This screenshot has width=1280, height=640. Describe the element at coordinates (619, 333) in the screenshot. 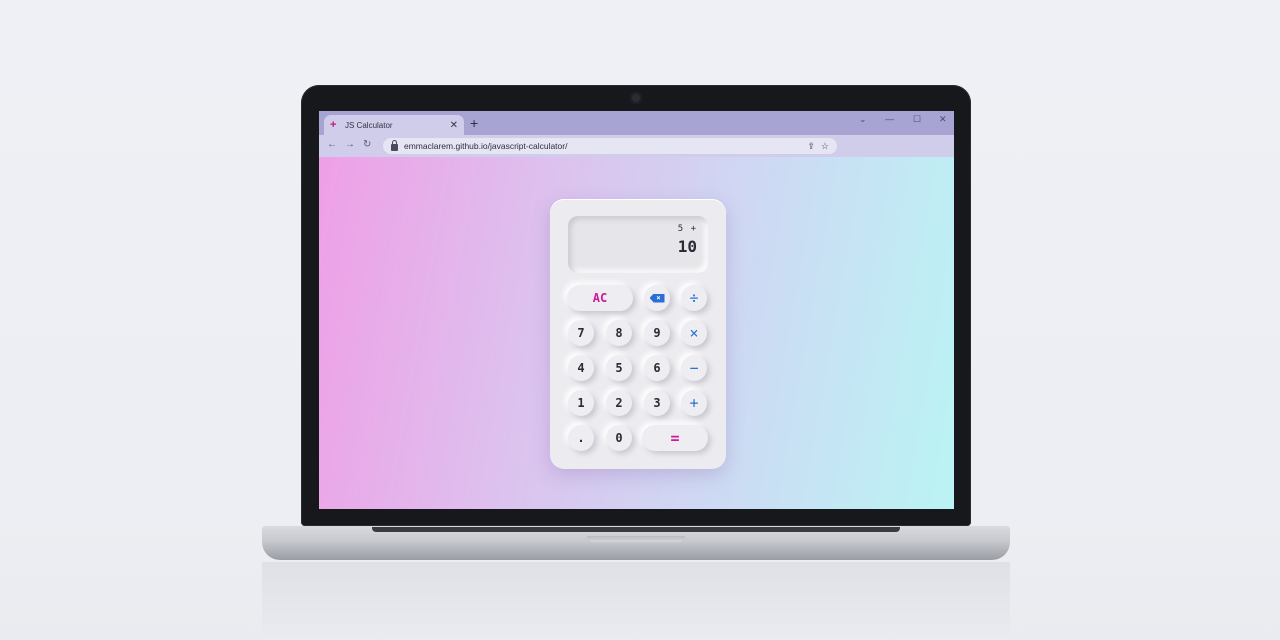

I see `eight-button: 8` at that location.